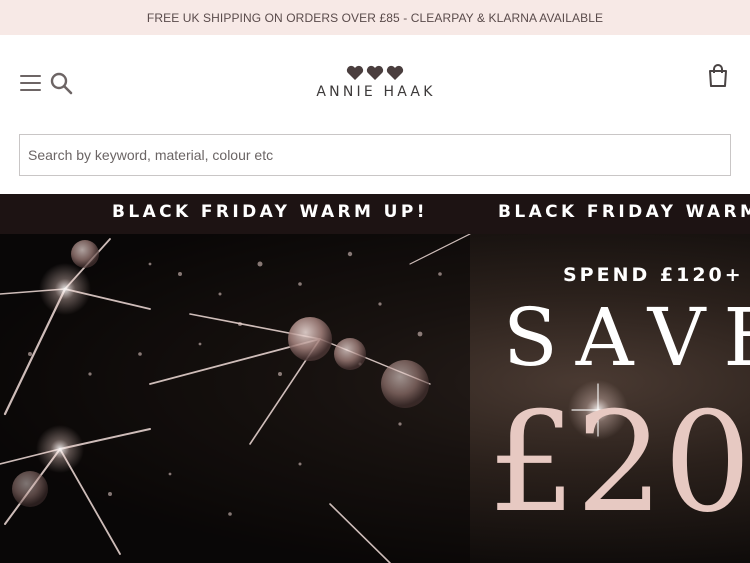  I want to click on search-icon, so click(61, 83).